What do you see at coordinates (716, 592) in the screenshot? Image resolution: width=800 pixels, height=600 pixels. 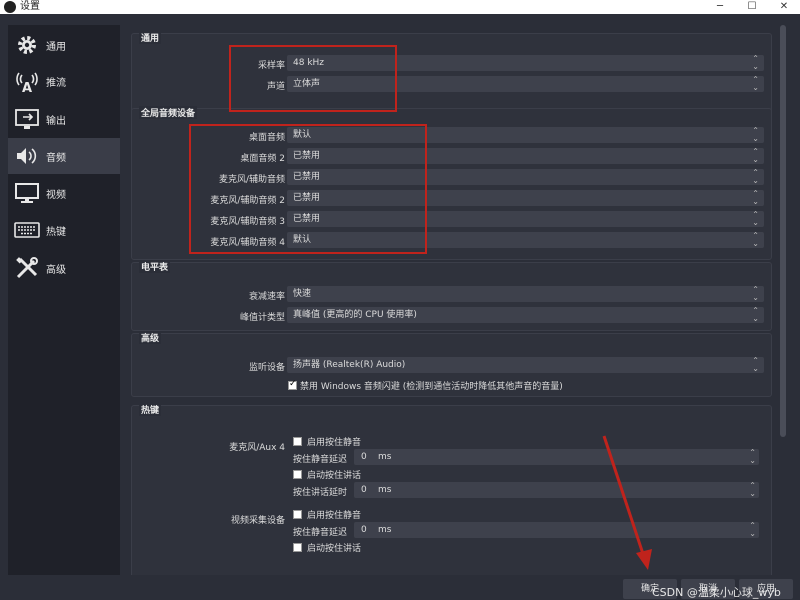 I see `watermark: CSDN @温柔小心球_wyb` at bounding box center [716, 592].